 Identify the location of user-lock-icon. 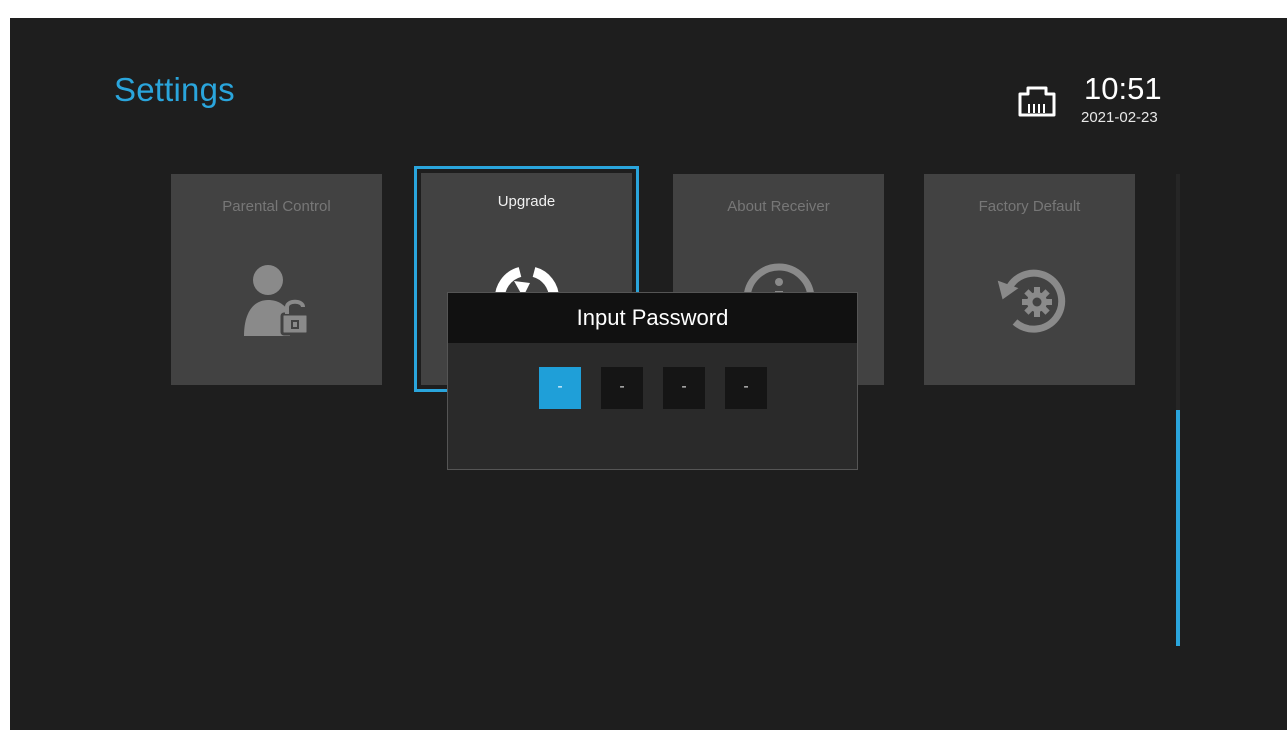
(276, 300).